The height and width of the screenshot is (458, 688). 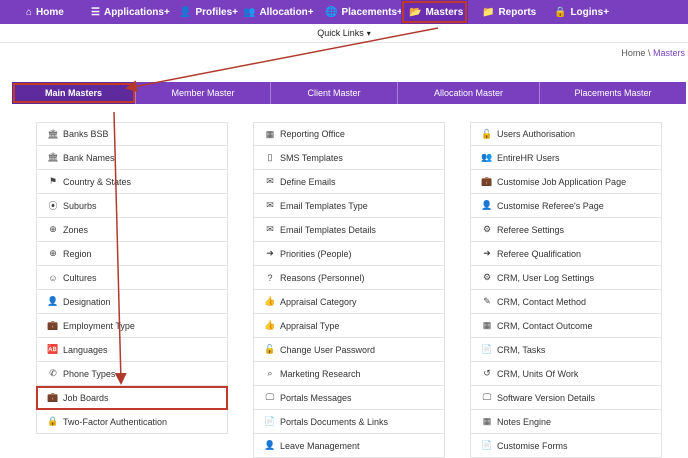 I want to click on tab-allocation-master: Allocation Master, so click(x=469, y=93).